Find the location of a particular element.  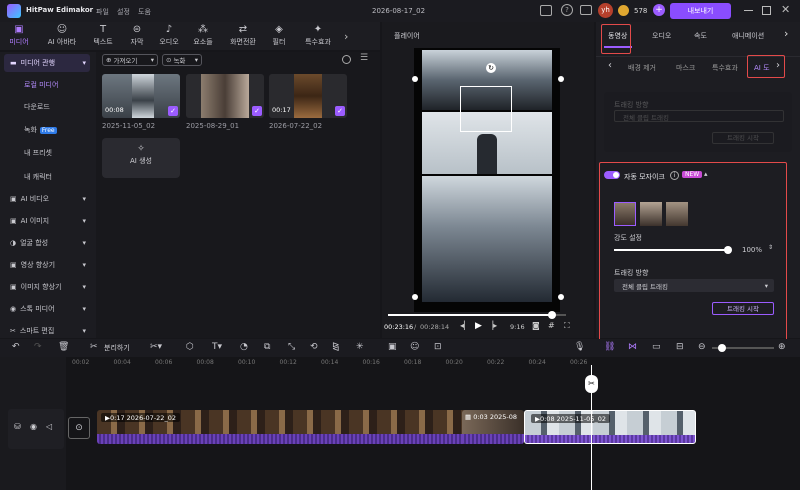

play-icon: ▶ is located at coordinates (478, 326).